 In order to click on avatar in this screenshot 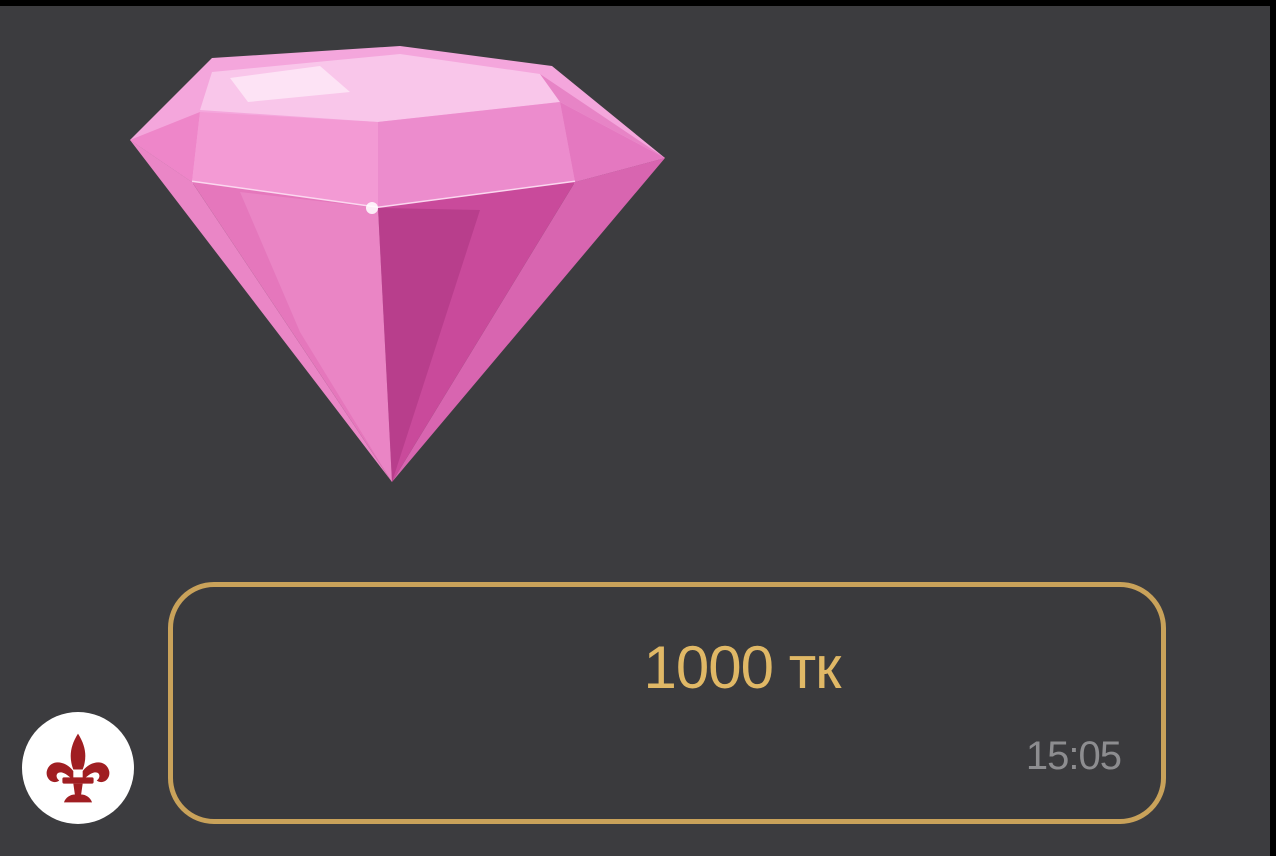, I will do `click(78, 768)`.